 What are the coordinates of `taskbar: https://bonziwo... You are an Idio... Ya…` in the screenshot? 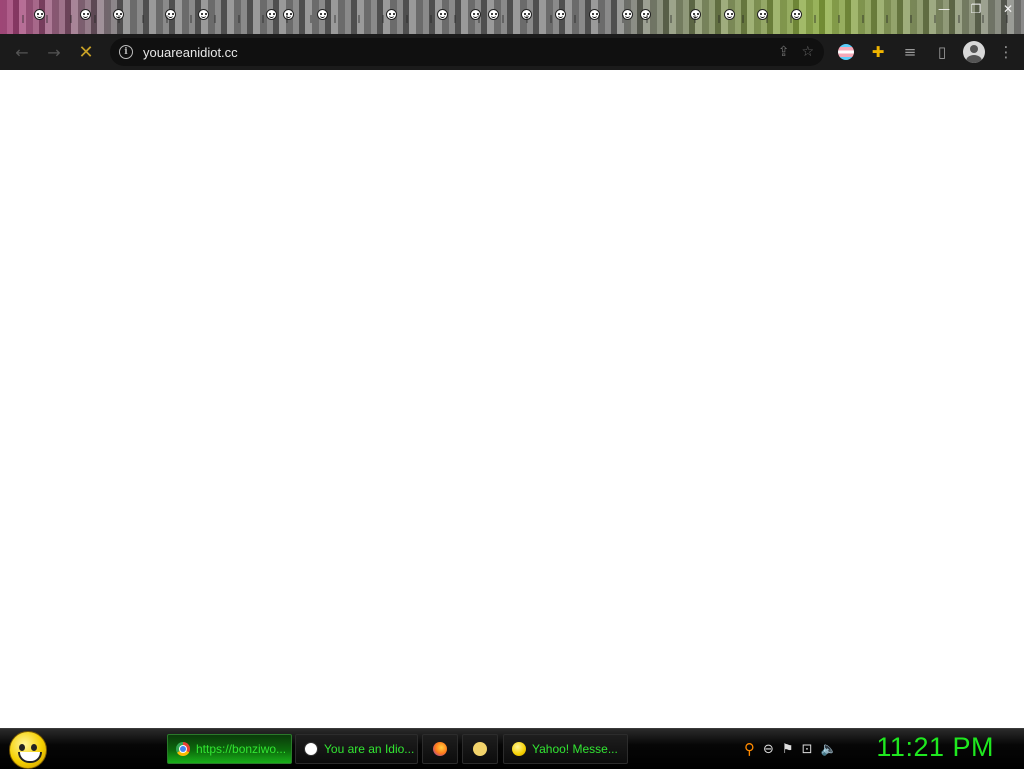 It's located at (512, 748).